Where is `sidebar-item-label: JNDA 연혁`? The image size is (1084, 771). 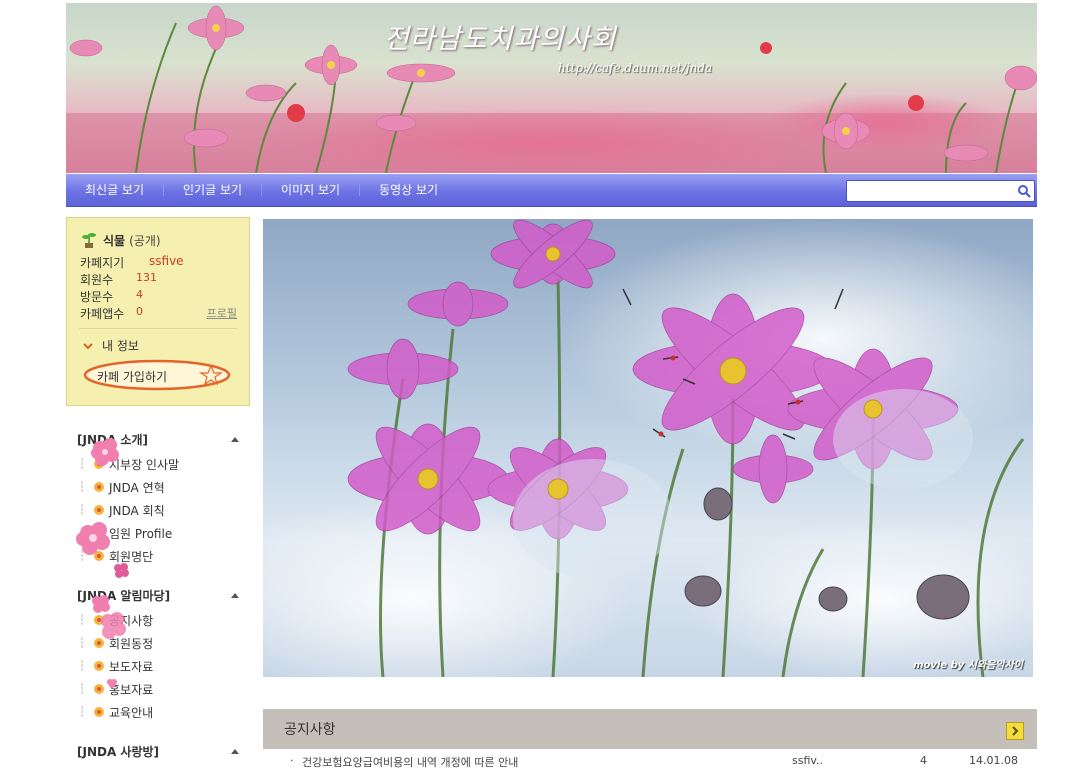 sidebar-item-label: JNDA 연혁 is located at coordinates (137, 487).